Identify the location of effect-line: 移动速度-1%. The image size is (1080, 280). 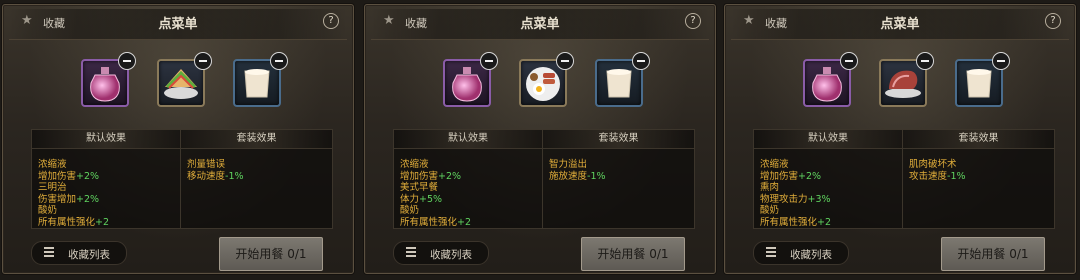
(215, 176).